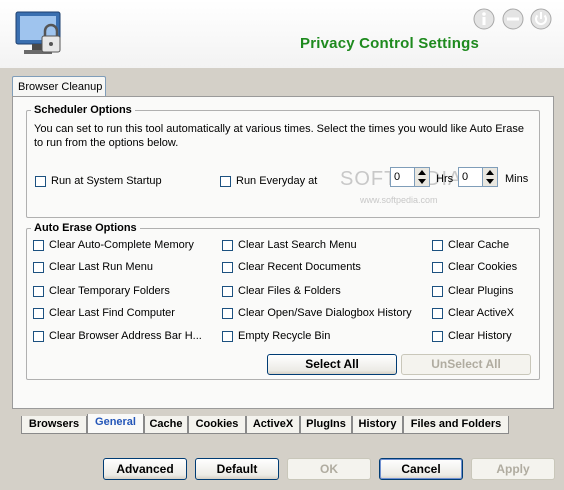  What do you see at coordinates (332, 364) in the screenshot?
I see `select-all-button: Select All` at bounding box center [332, 364].